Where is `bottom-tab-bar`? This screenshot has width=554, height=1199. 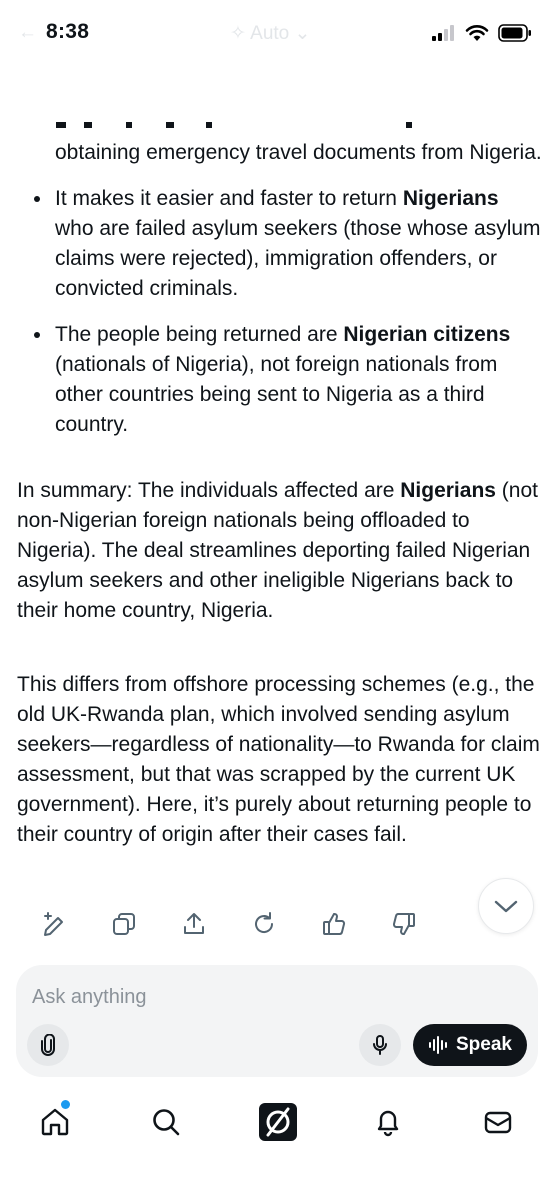
bottom-tab-bar is located at coordinates (277, 1120).